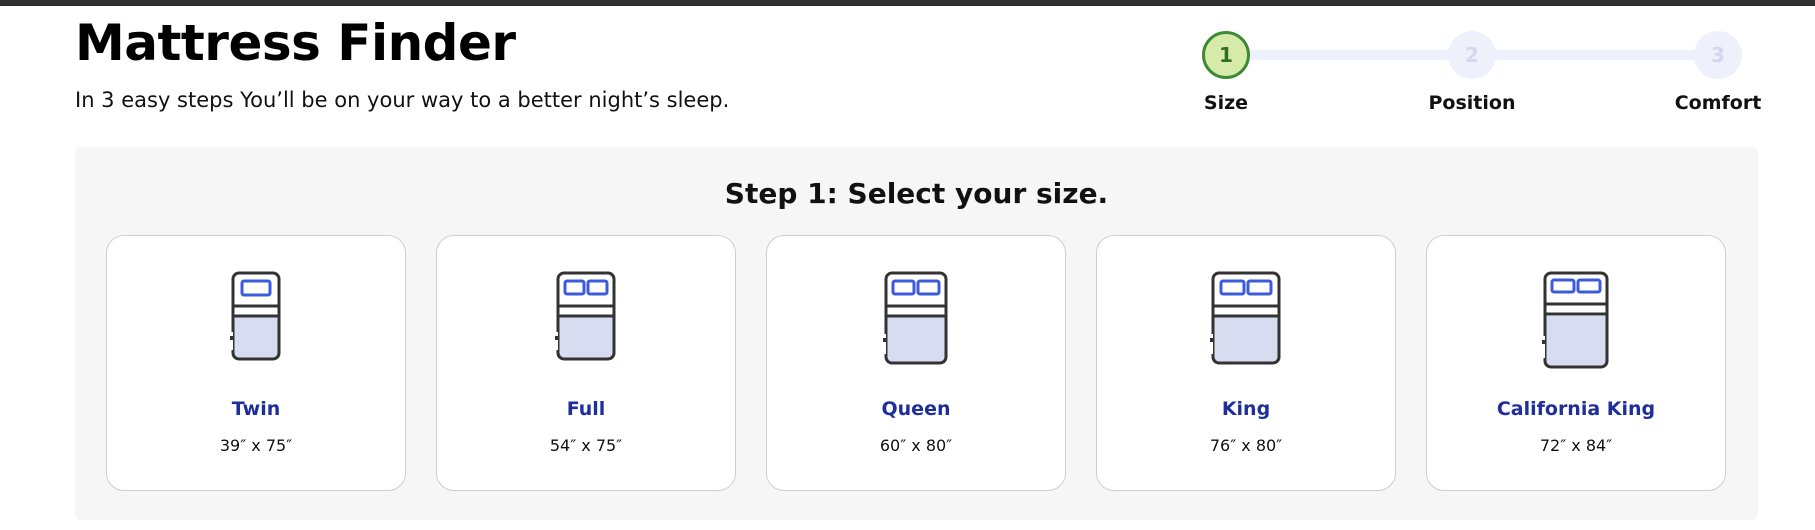 The image size is (1815, 530). I want to click on queen-bed-icon, so click(915, 318).